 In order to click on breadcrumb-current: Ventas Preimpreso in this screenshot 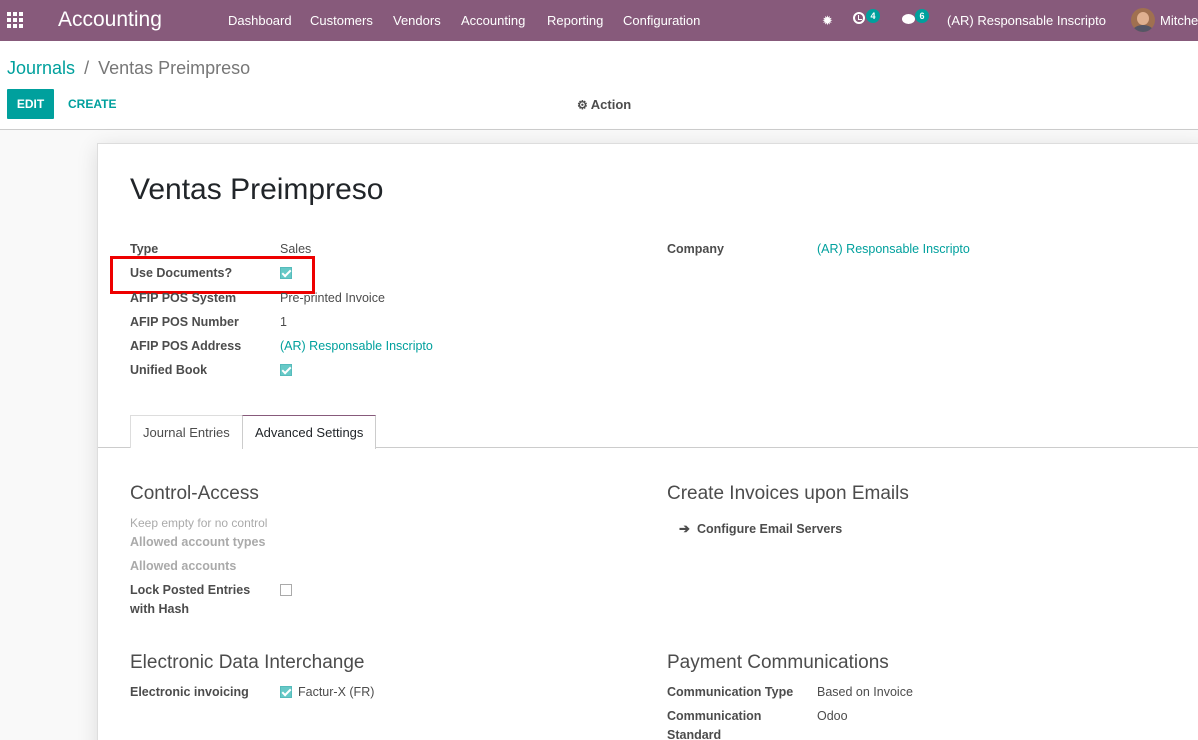, I will do `click(174, 68)`.